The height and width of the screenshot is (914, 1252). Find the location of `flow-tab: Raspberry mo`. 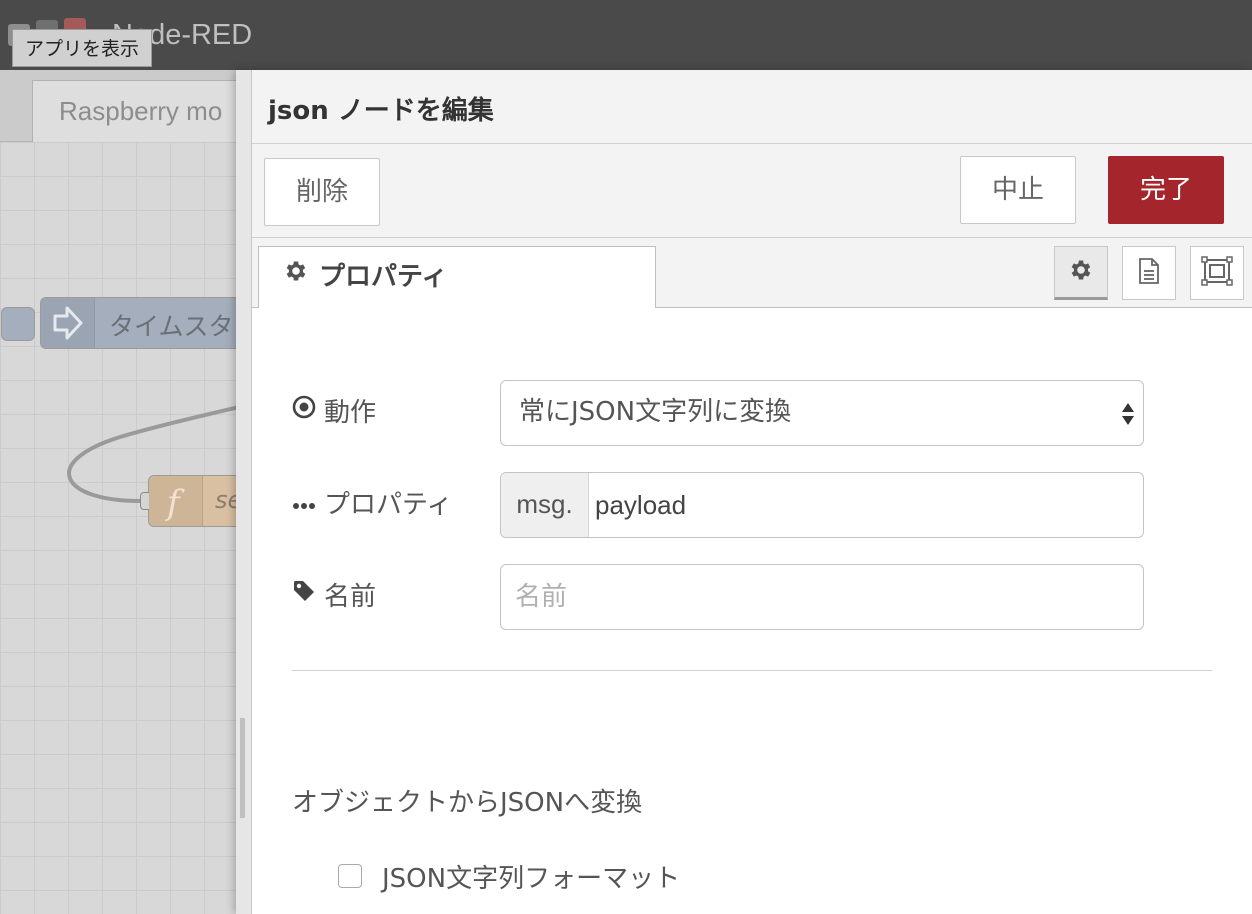

flow-tab: Raspberry mo is located at coordinates (142, 111).